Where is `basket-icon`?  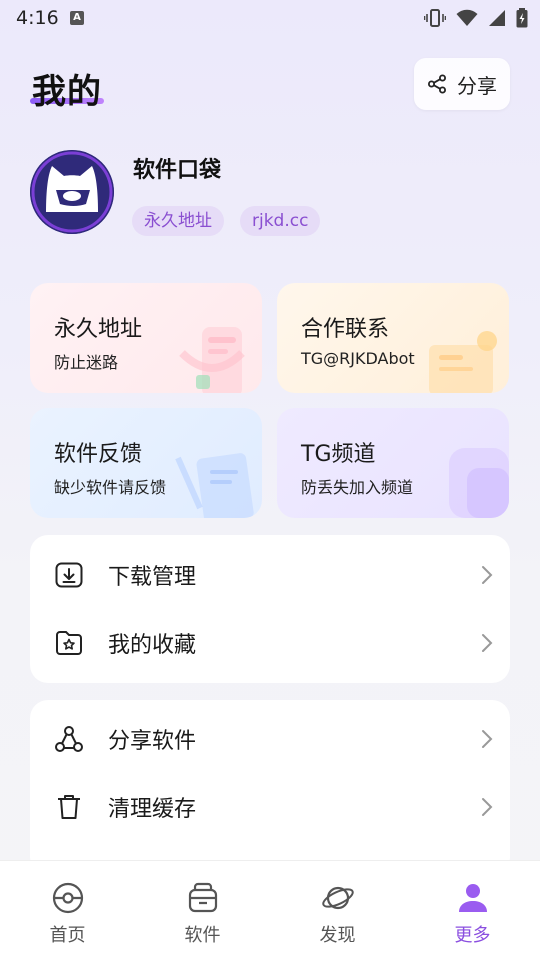 basket-icon is located at coordinates (202, 897).